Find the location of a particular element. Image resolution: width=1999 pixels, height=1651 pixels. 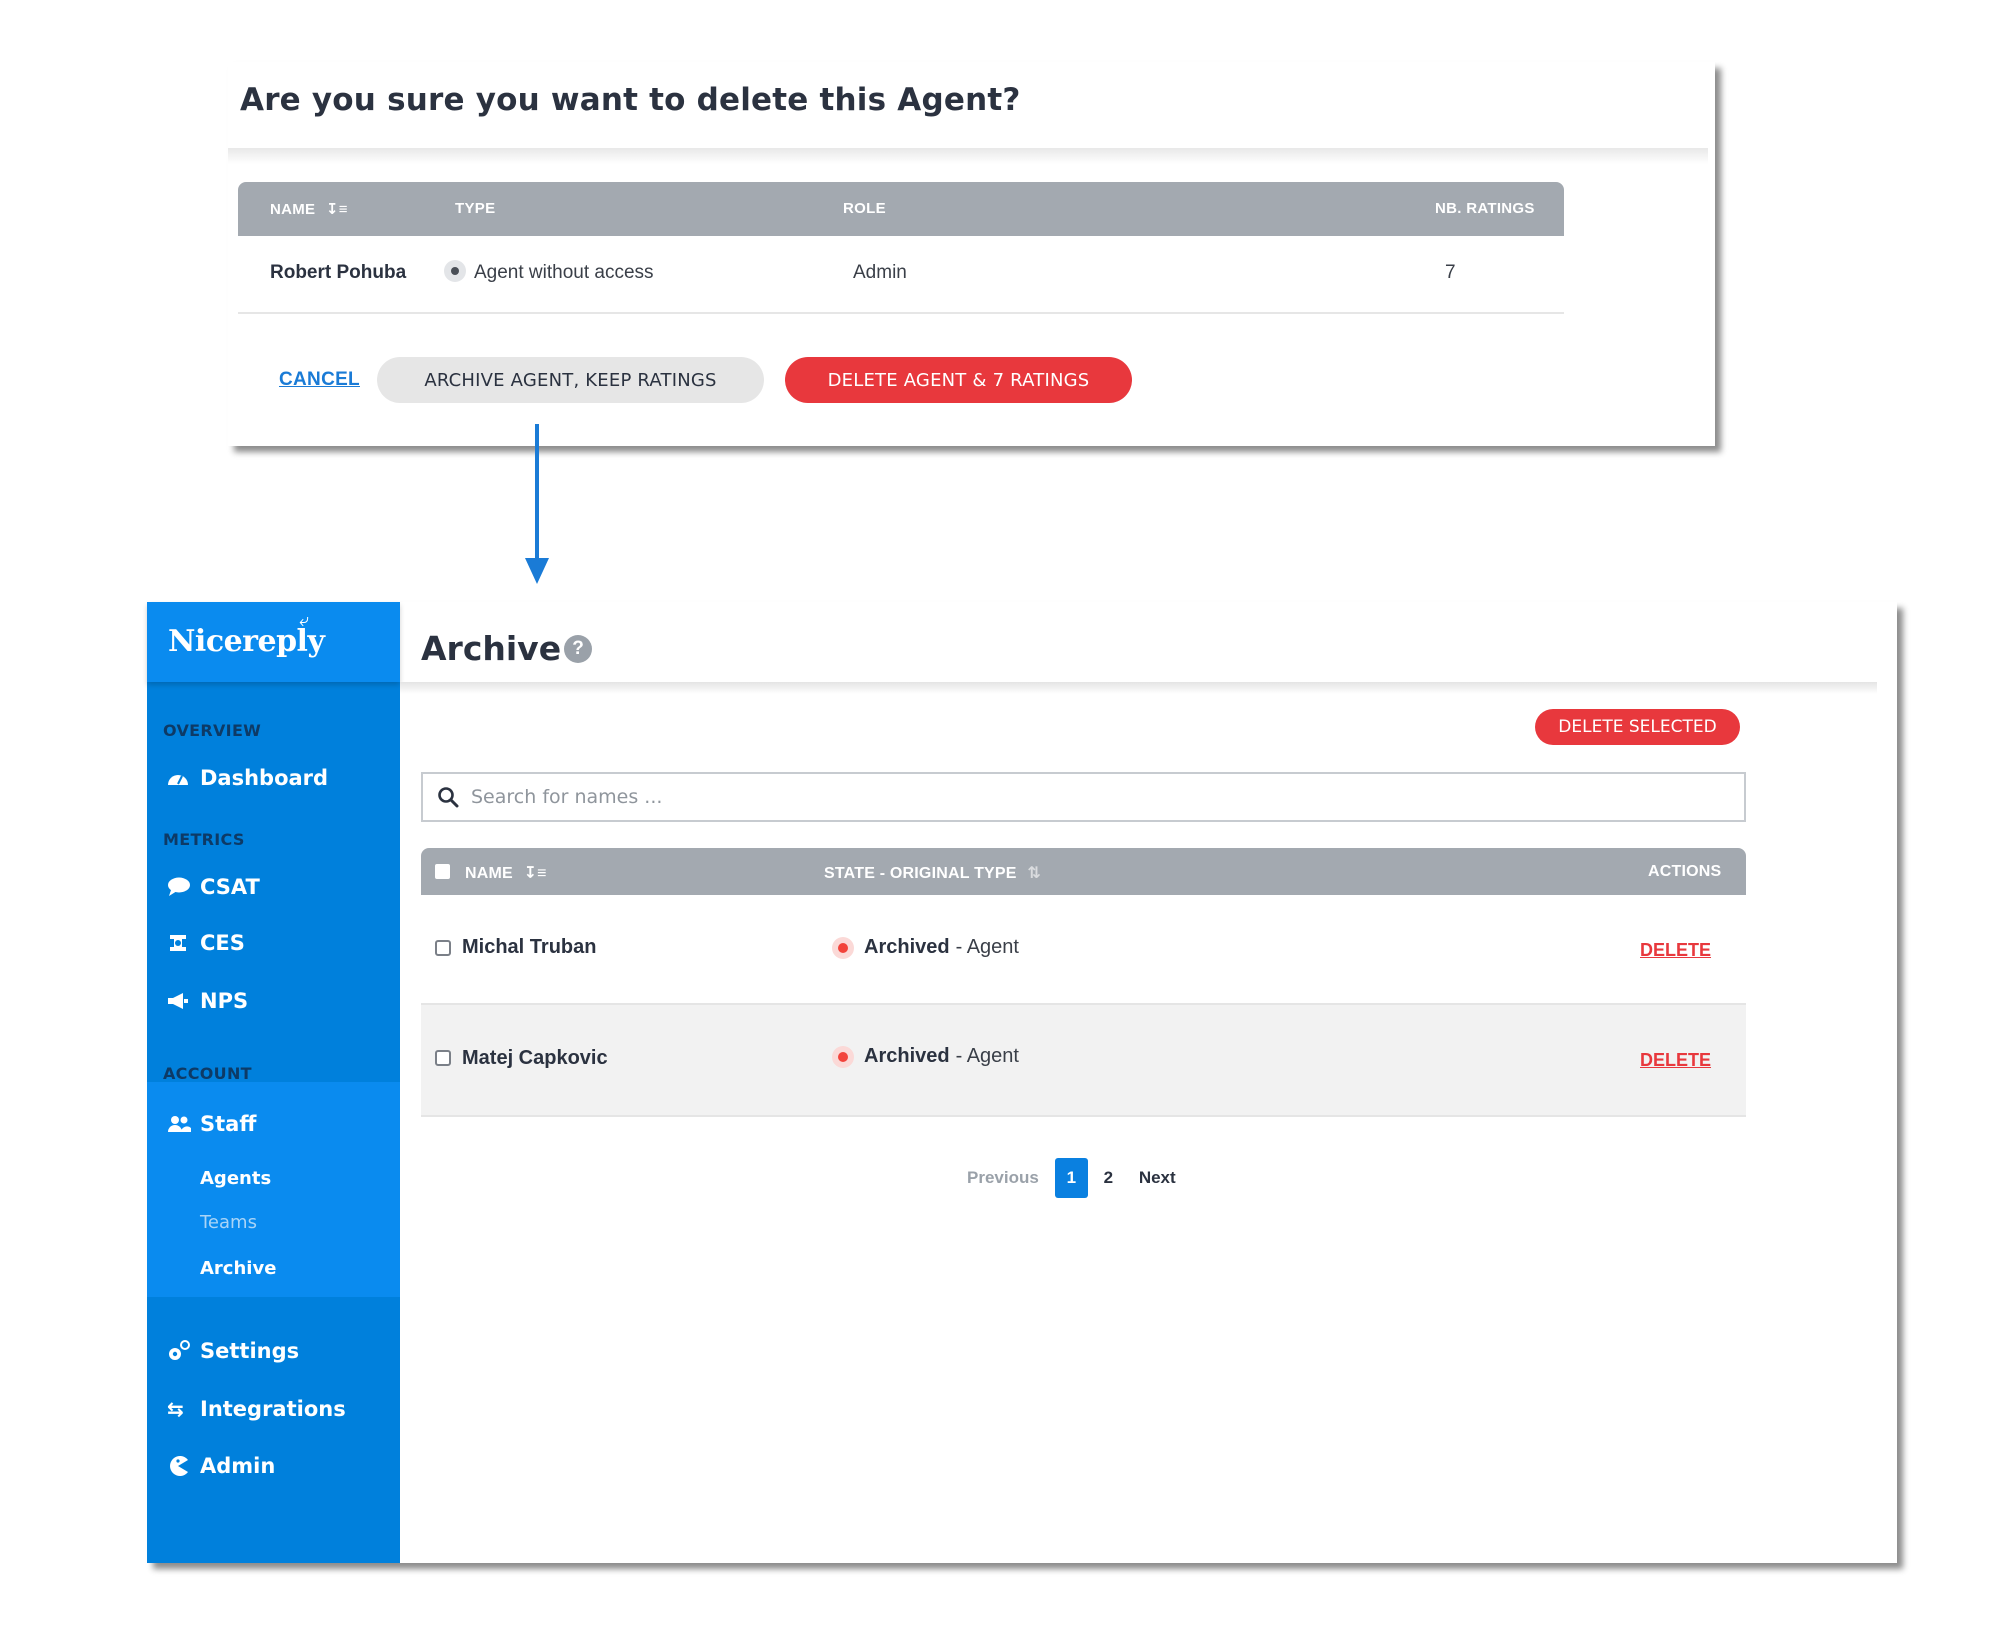

section-account: ACCOUNT is located at coordinates (207, 1073).